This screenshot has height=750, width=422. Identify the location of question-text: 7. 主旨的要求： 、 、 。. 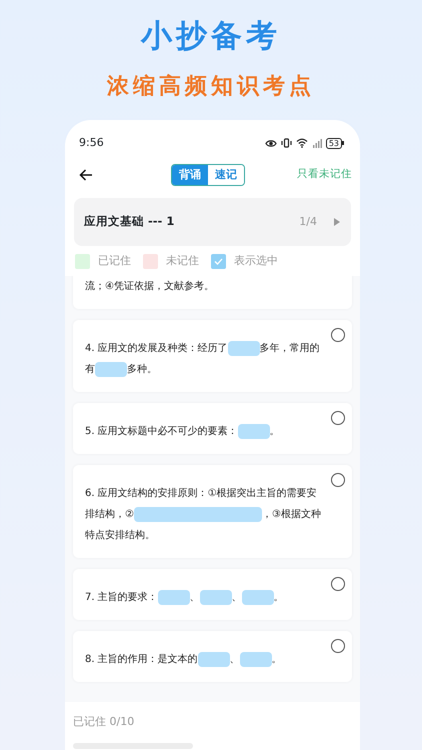
(205, 597).